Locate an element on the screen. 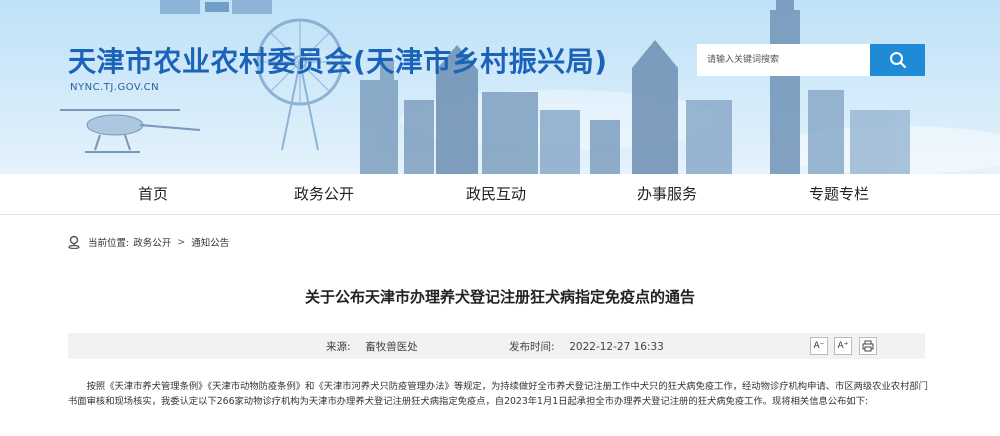  nav-item-government-affairs: 政务公开 is located at coordinates (324, 194).